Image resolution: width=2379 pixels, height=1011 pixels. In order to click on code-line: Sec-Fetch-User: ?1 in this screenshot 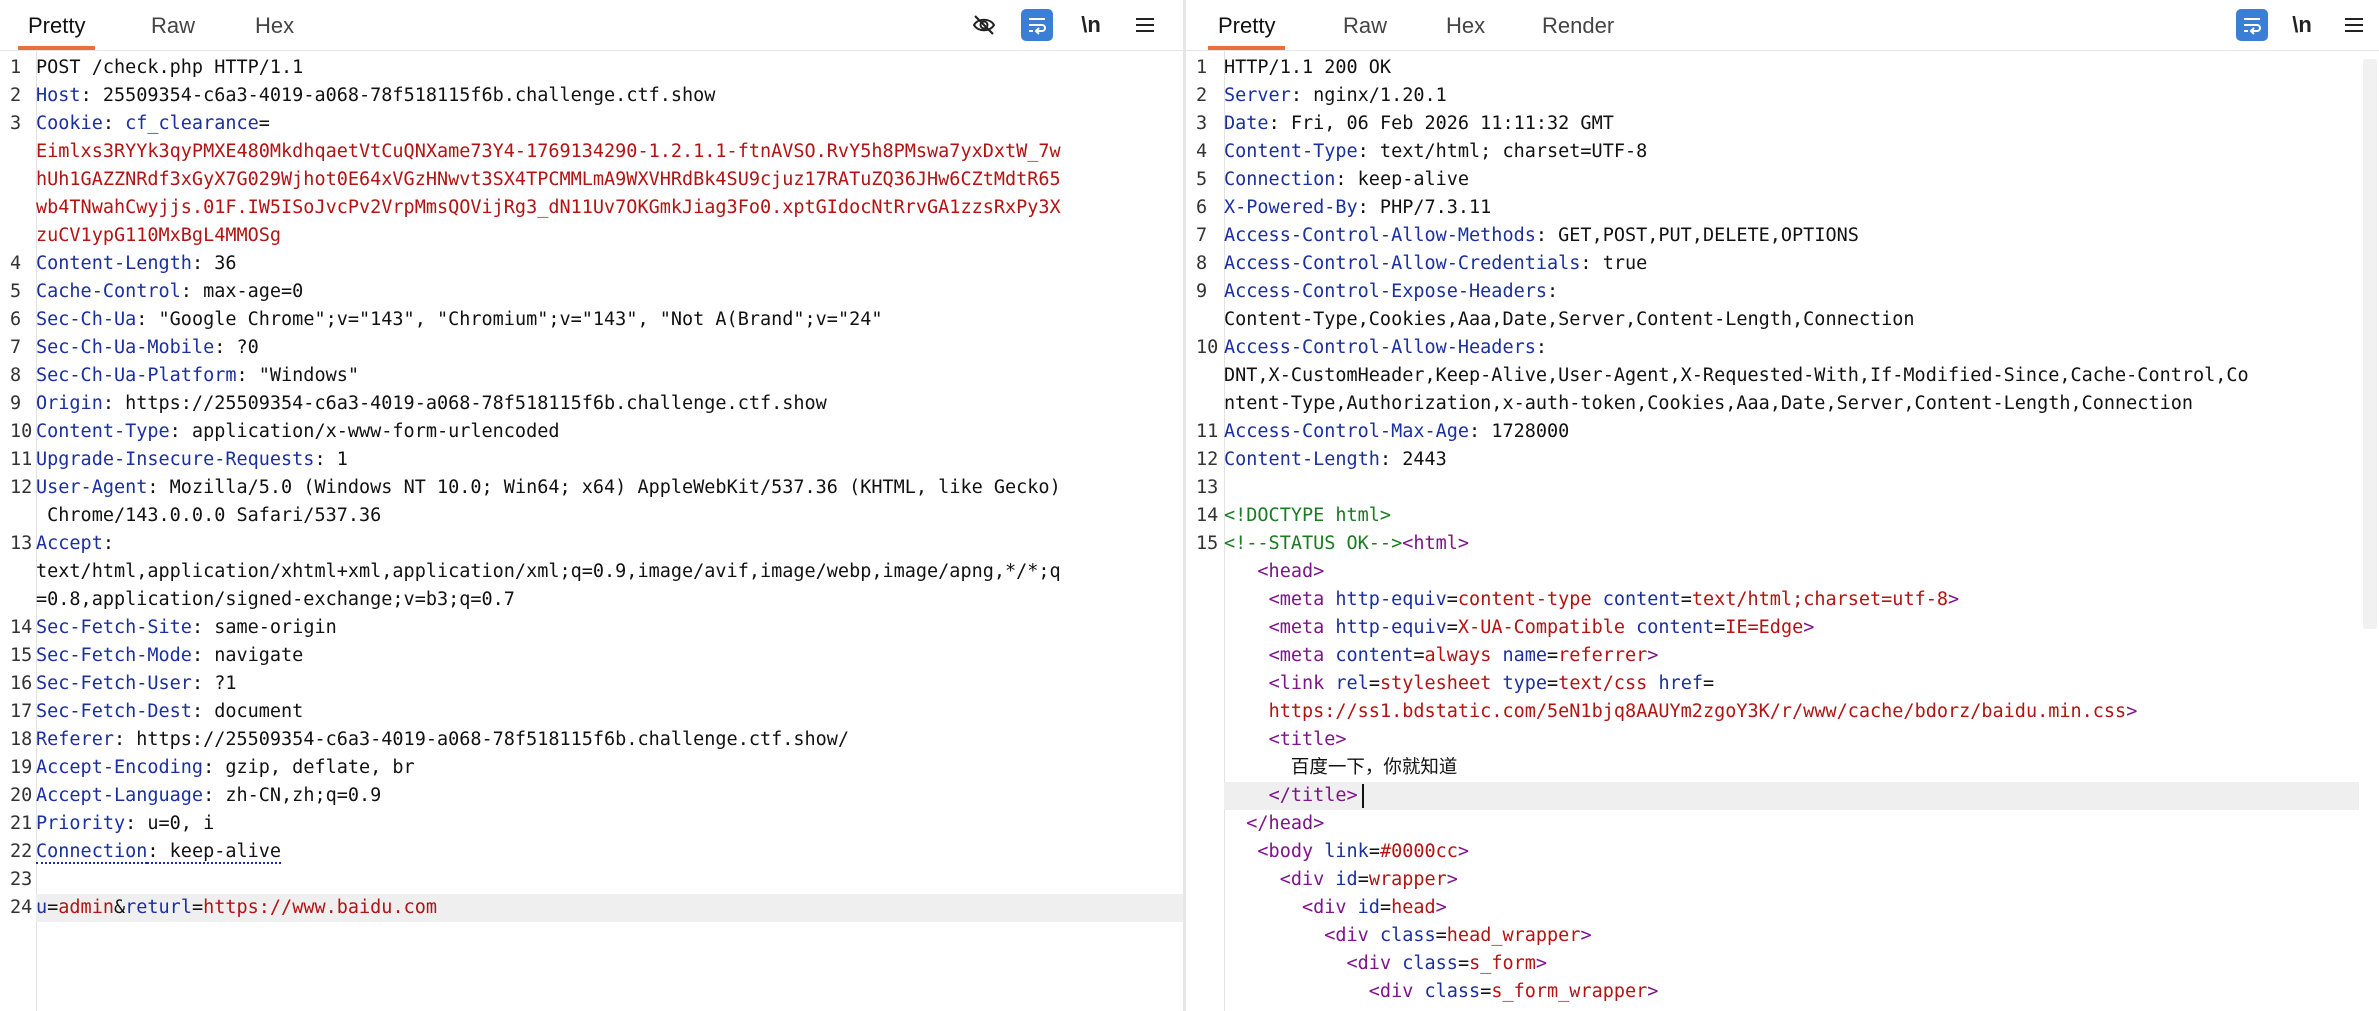, I will do `click(609, 684)`.